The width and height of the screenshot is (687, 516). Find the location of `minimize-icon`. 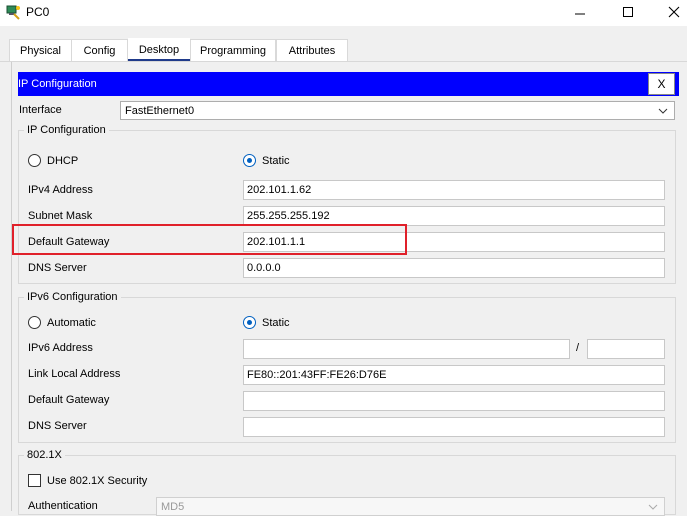

minimize-icon is located at coordinates (580, 14).